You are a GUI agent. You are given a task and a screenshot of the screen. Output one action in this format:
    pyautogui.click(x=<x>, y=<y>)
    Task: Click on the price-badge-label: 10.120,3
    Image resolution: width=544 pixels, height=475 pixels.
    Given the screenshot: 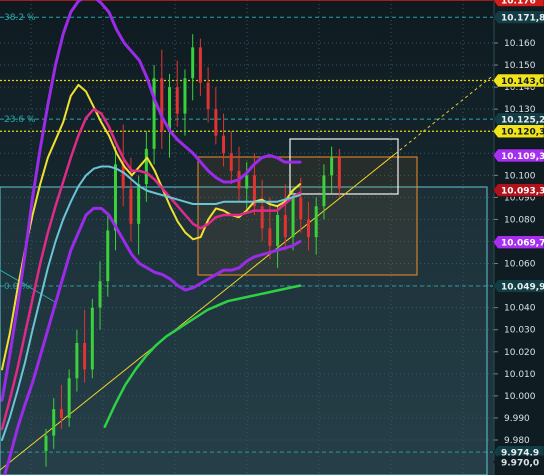 What is the action you would take?
    pyautogui.click(x=522, y=133)
    